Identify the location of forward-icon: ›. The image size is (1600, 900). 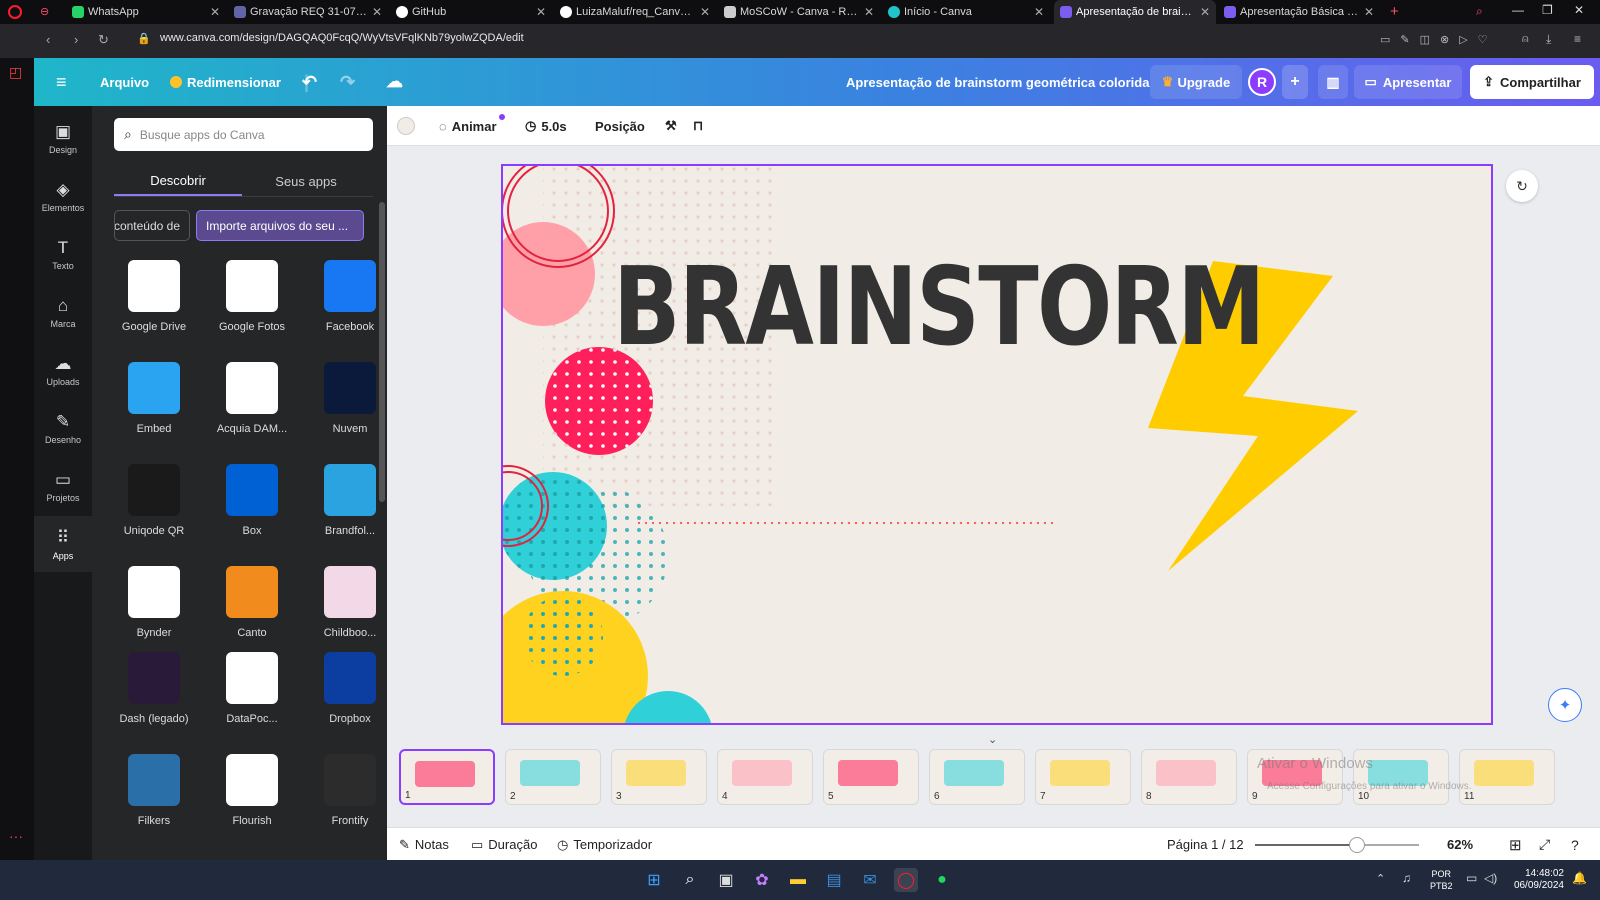
(76, 39).